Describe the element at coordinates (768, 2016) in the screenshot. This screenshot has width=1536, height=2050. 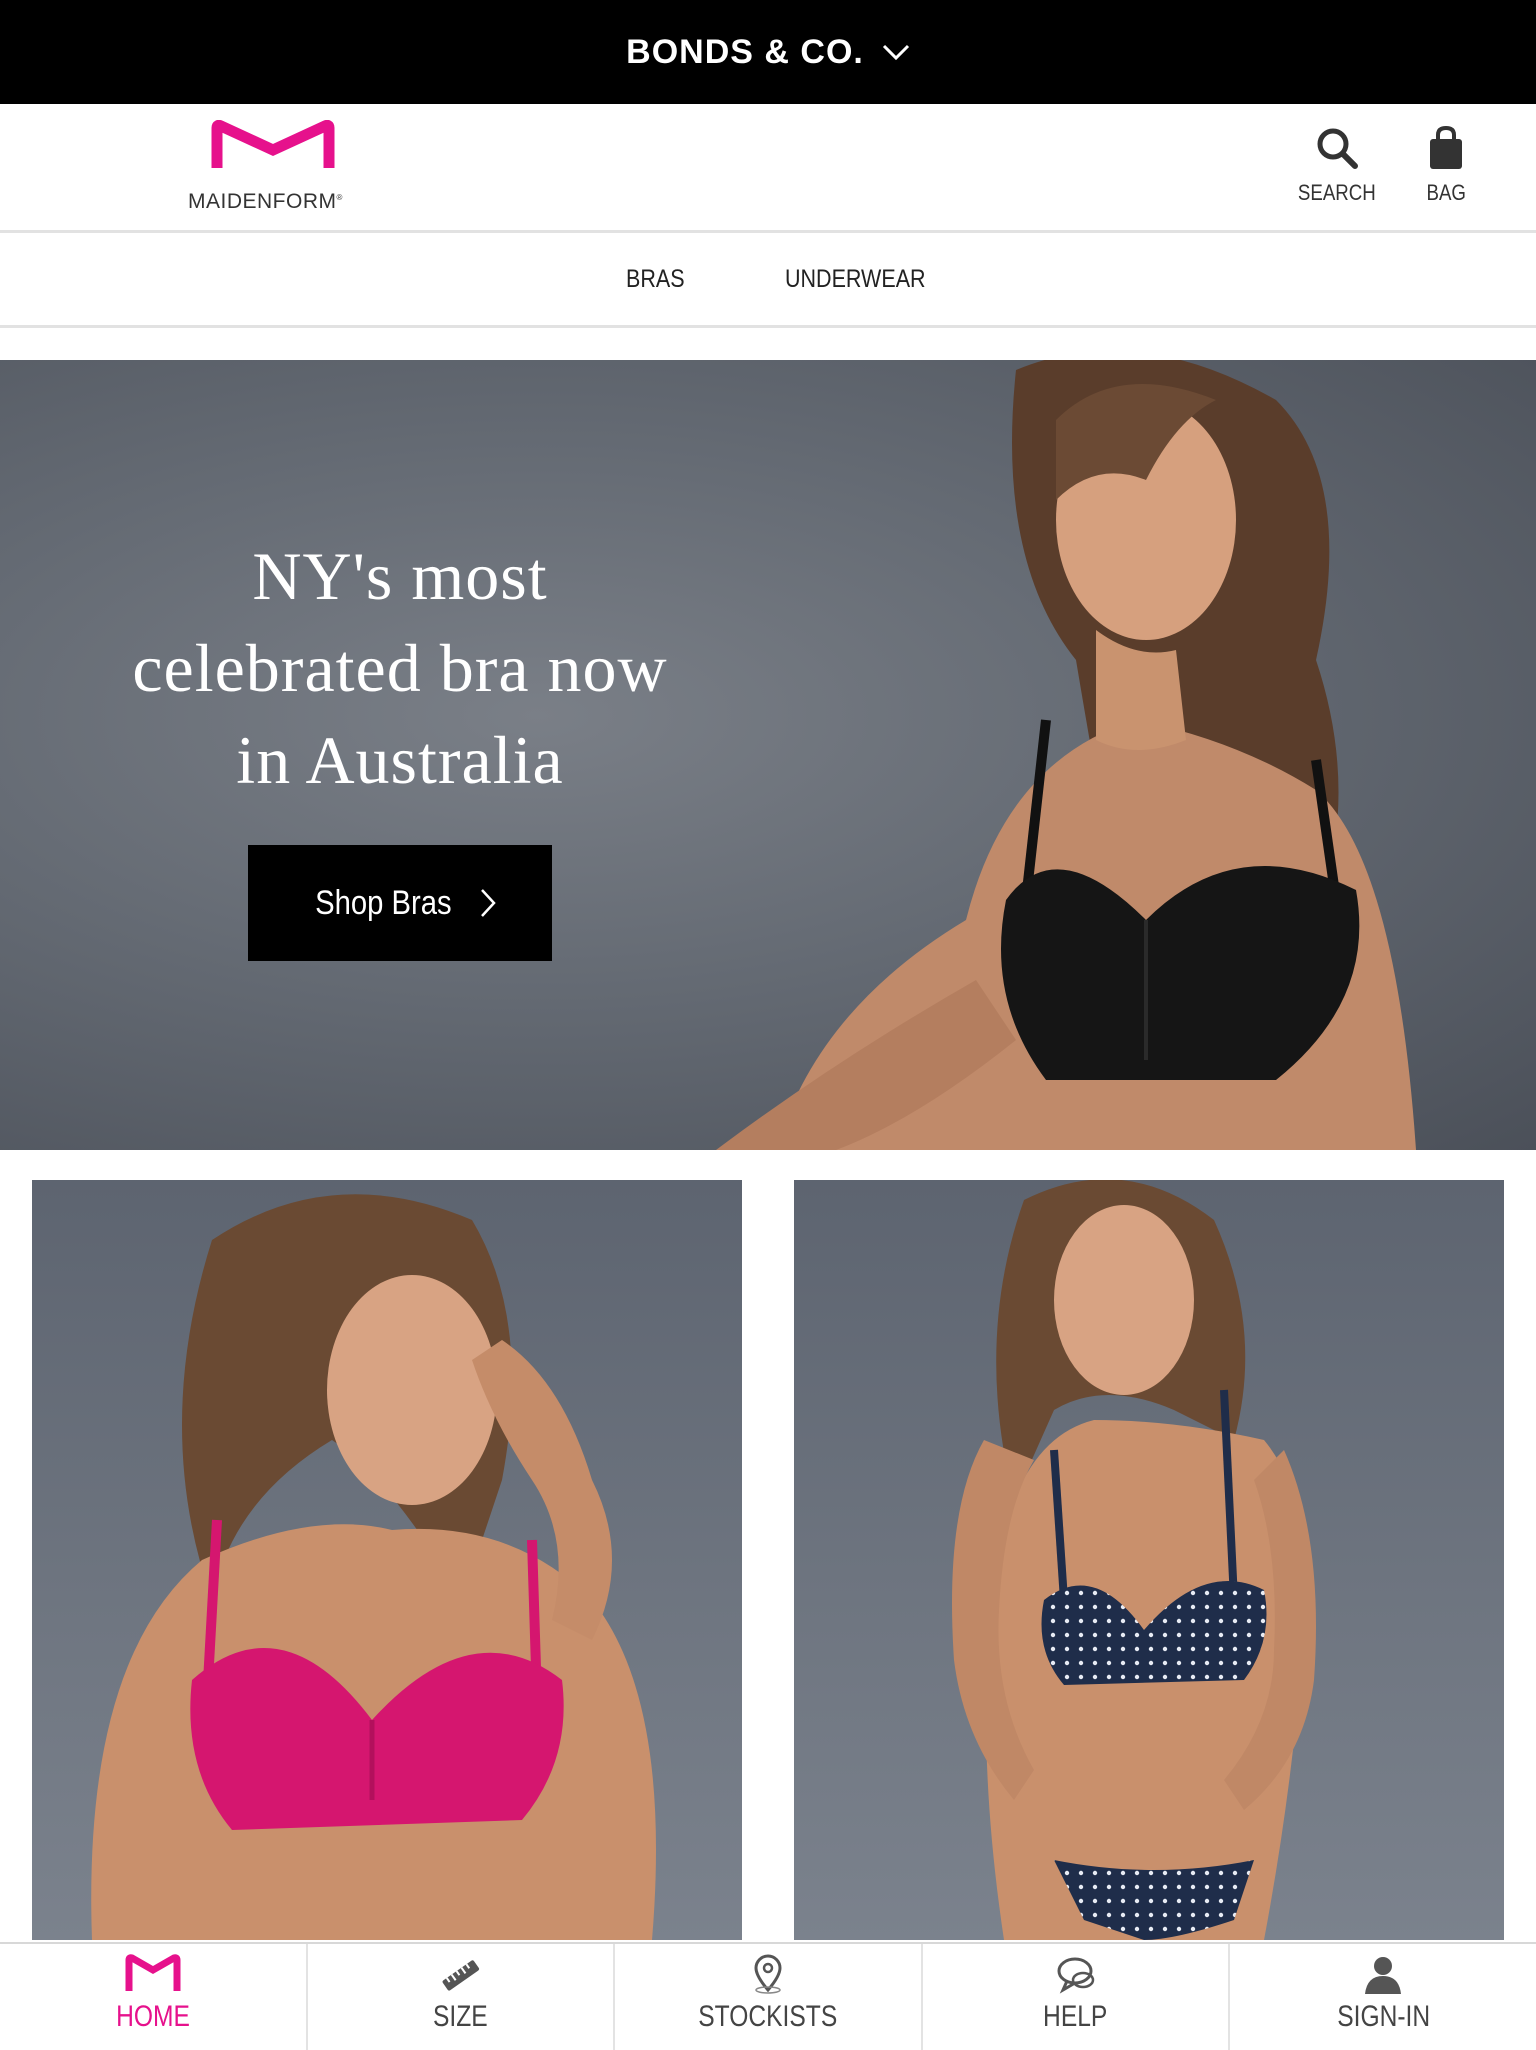
I see `tab-stockists-label: STOCKISTS` at that location.